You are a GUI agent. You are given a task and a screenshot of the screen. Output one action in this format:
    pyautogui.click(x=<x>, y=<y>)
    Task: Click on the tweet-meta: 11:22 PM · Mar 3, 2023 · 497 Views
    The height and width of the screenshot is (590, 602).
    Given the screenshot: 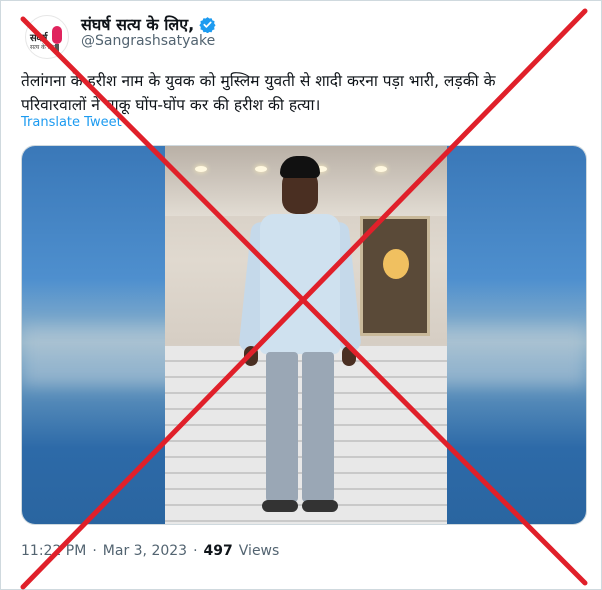 What is the action you would take?
    pyautogui.click(x=150, y=551)
    